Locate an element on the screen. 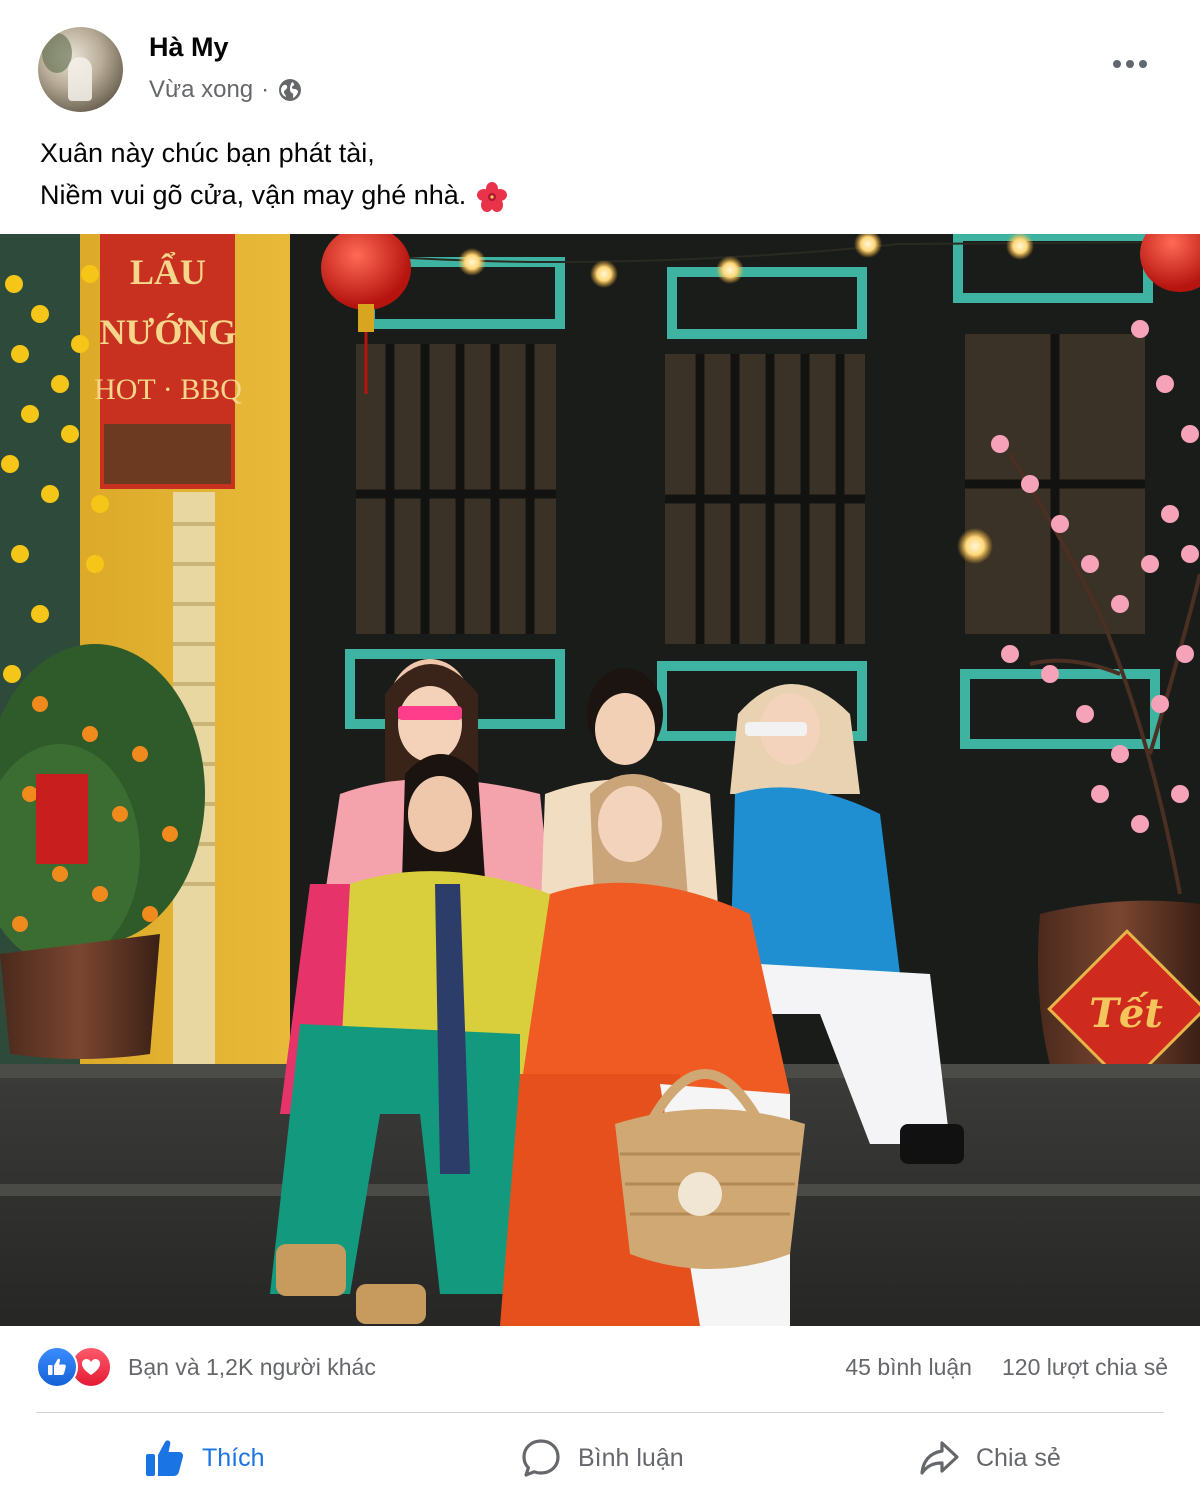  timestamp: Vừa xong is located at coordinates (201, 90).